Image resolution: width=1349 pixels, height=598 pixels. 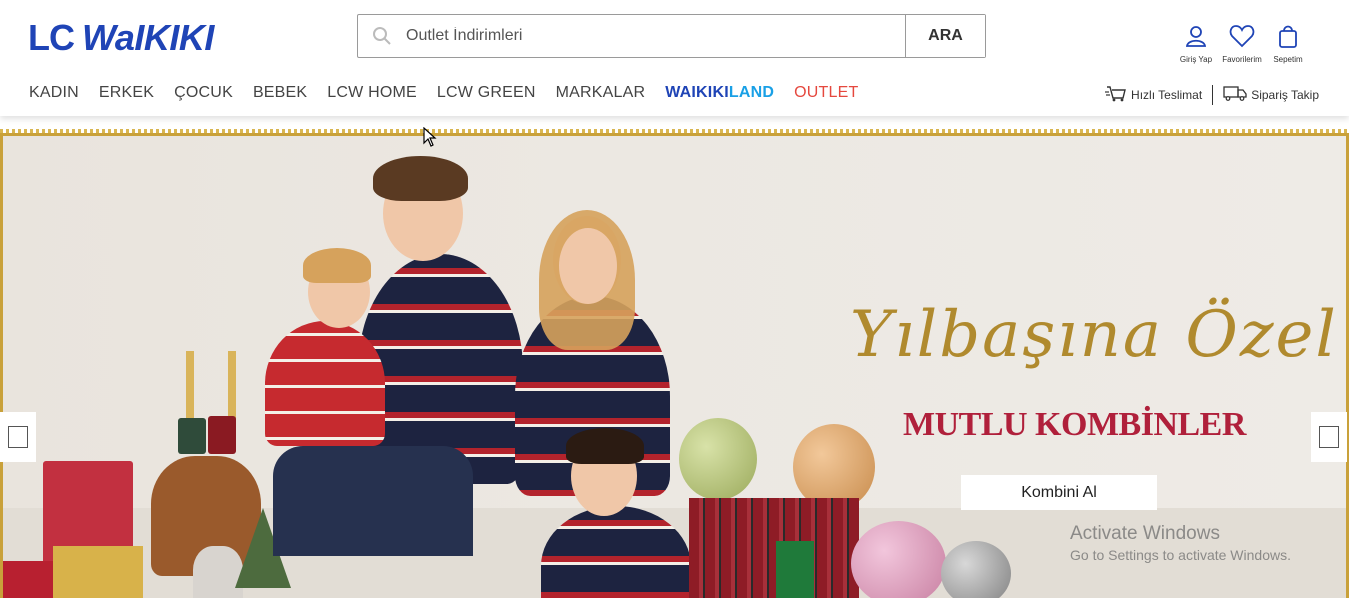 I want to click on kombini-al-button: Kombini Al, so click(x=1059, y=492).